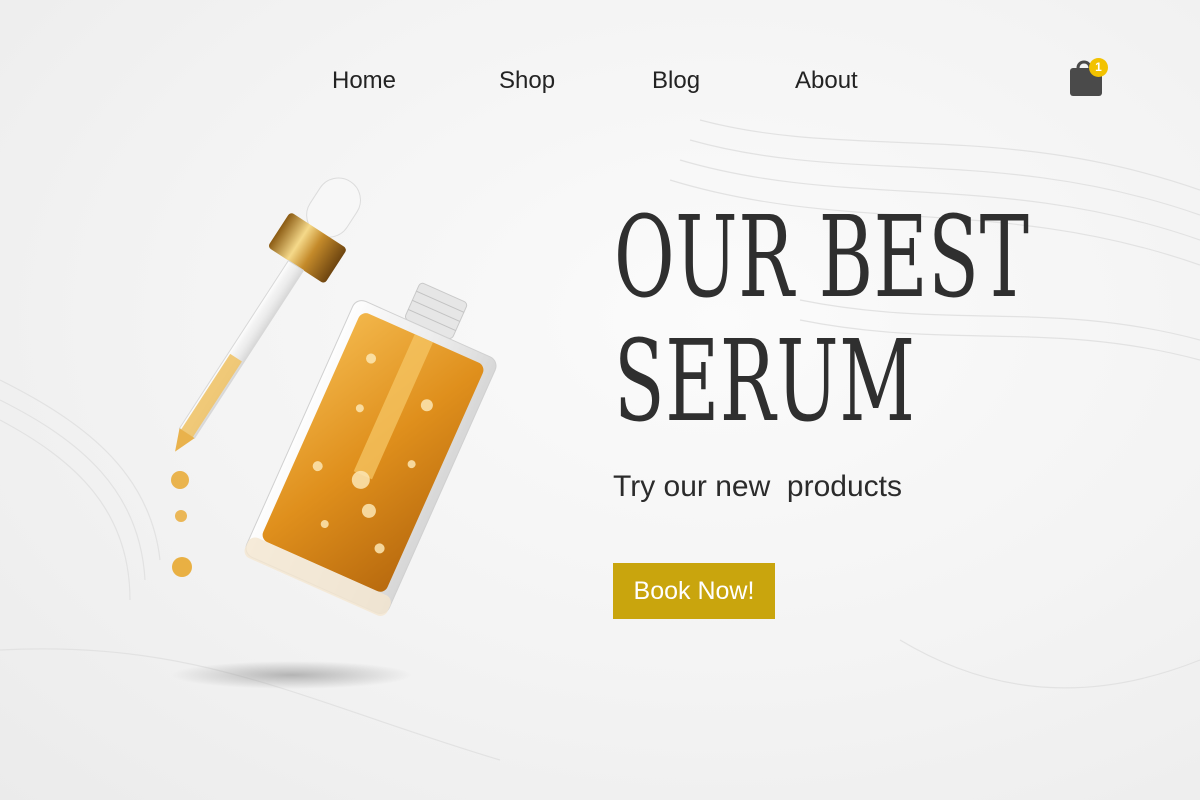 The image size is (1200, 800). I want to click on hero-title: OUR BEST SERUM, so click(822, 320).